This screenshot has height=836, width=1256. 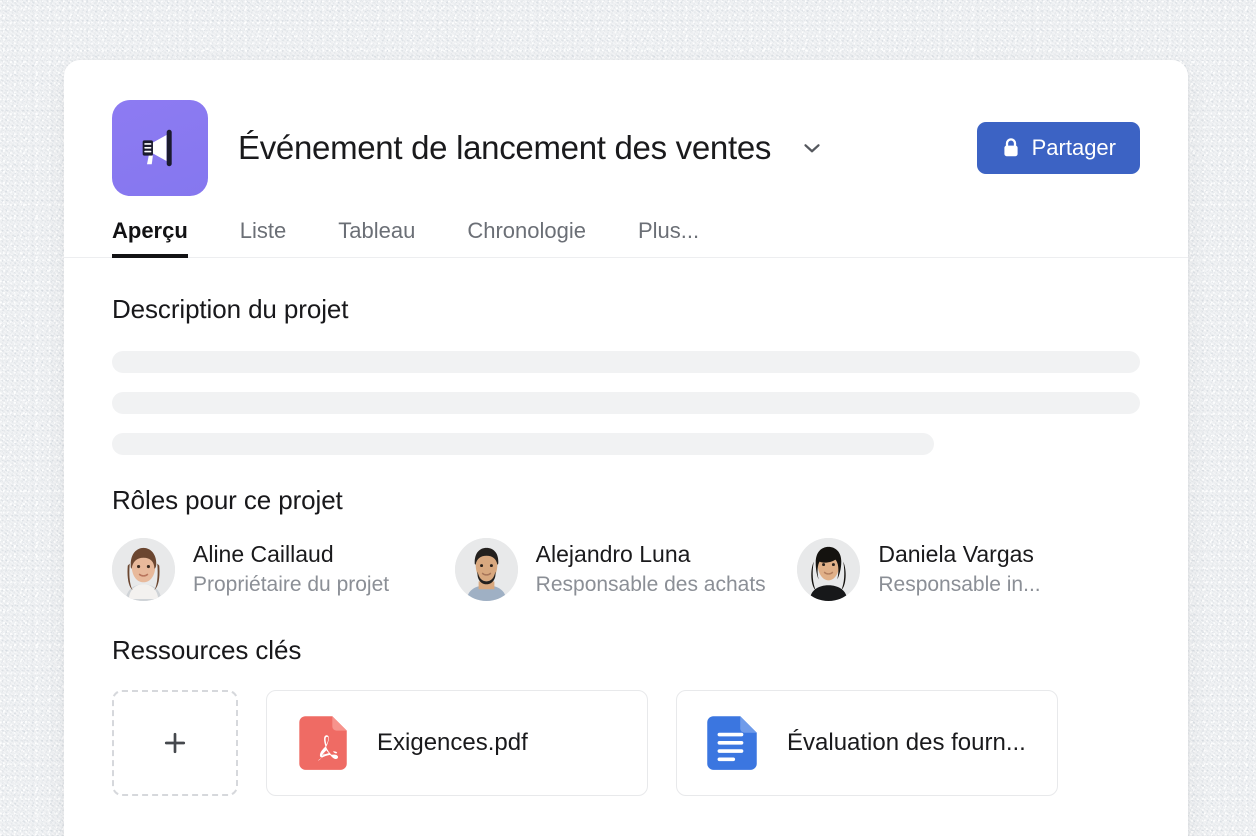 What do you see at coordinates (157, 148) in the screenshot?
I see `megaphone-icon` at bounding box center [157, 148].